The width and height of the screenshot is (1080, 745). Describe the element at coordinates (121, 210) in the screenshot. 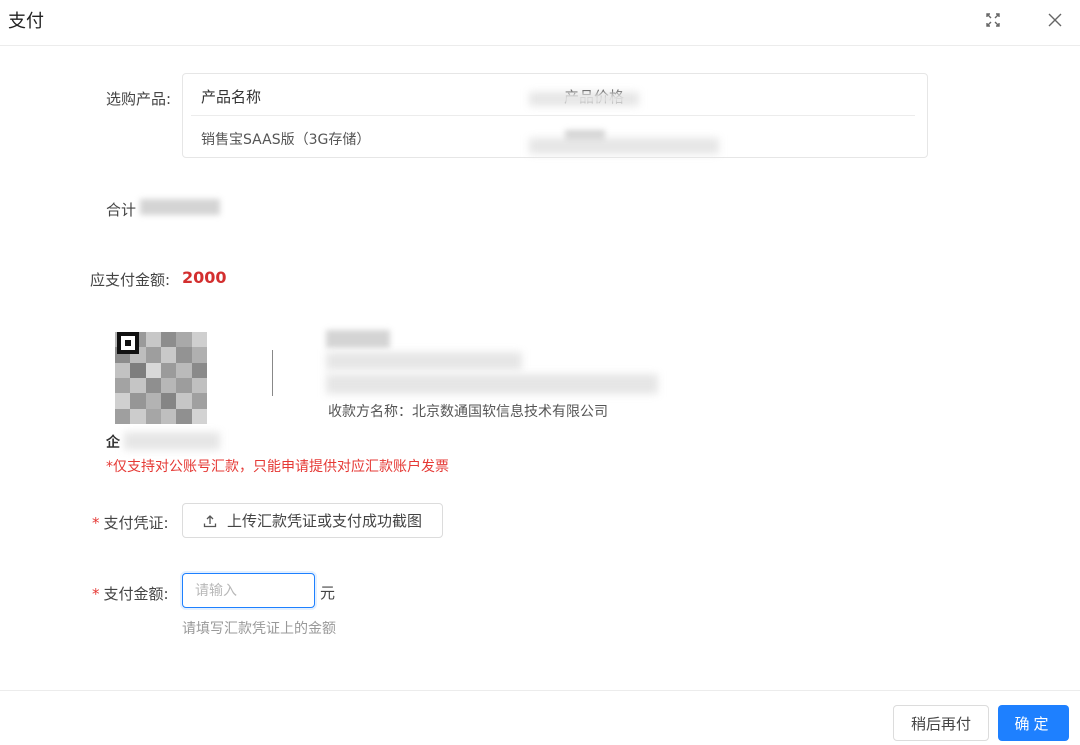

I see `total-label: 合计` at that location.